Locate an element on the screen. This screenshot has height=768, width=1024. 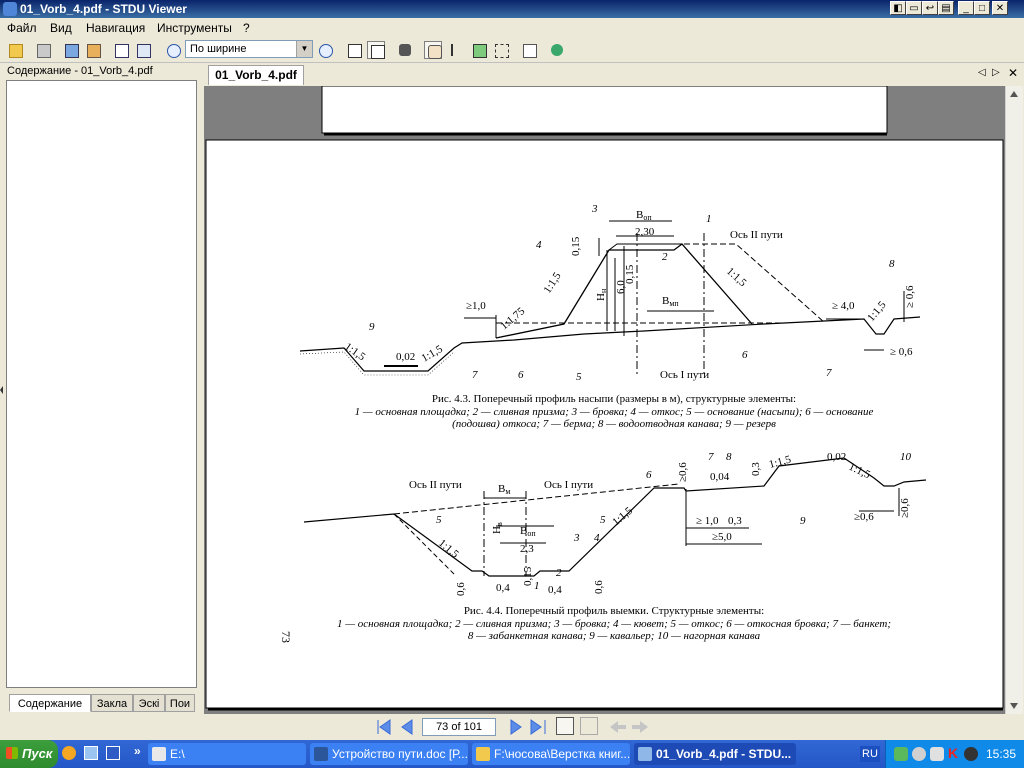
tab-bookmarks: Закла is located at coordinates (112, 703).